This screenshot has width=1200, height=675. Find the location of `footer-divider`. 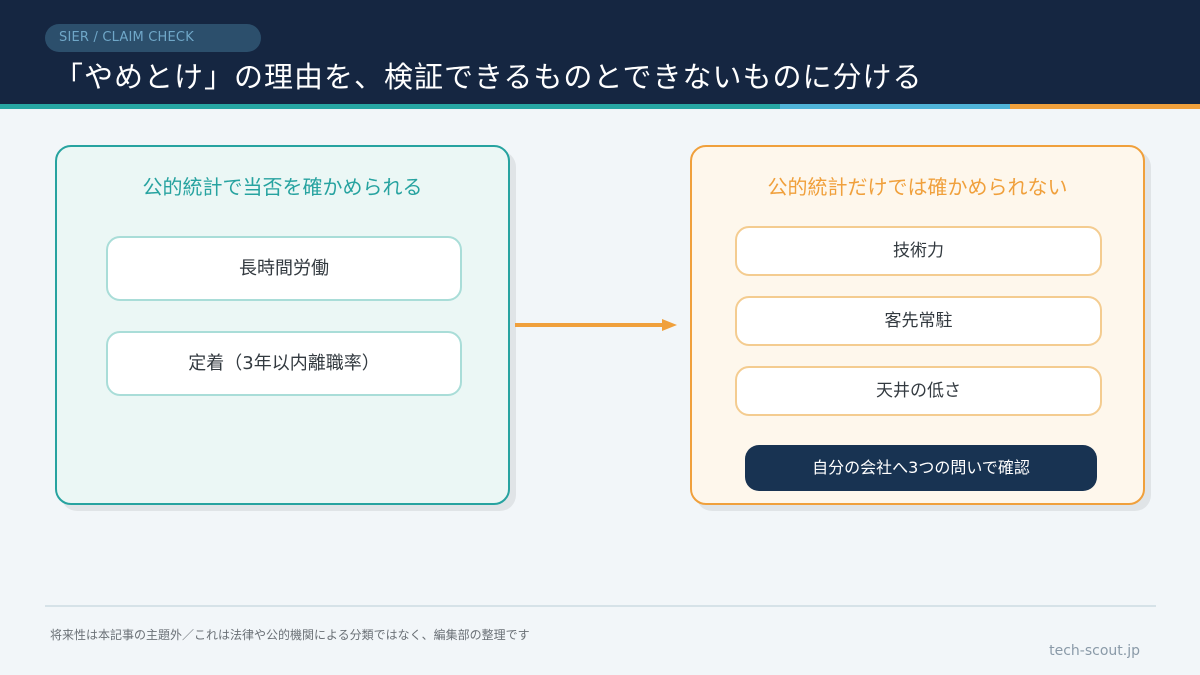

footer-divider is located at coordinates (600, 606).